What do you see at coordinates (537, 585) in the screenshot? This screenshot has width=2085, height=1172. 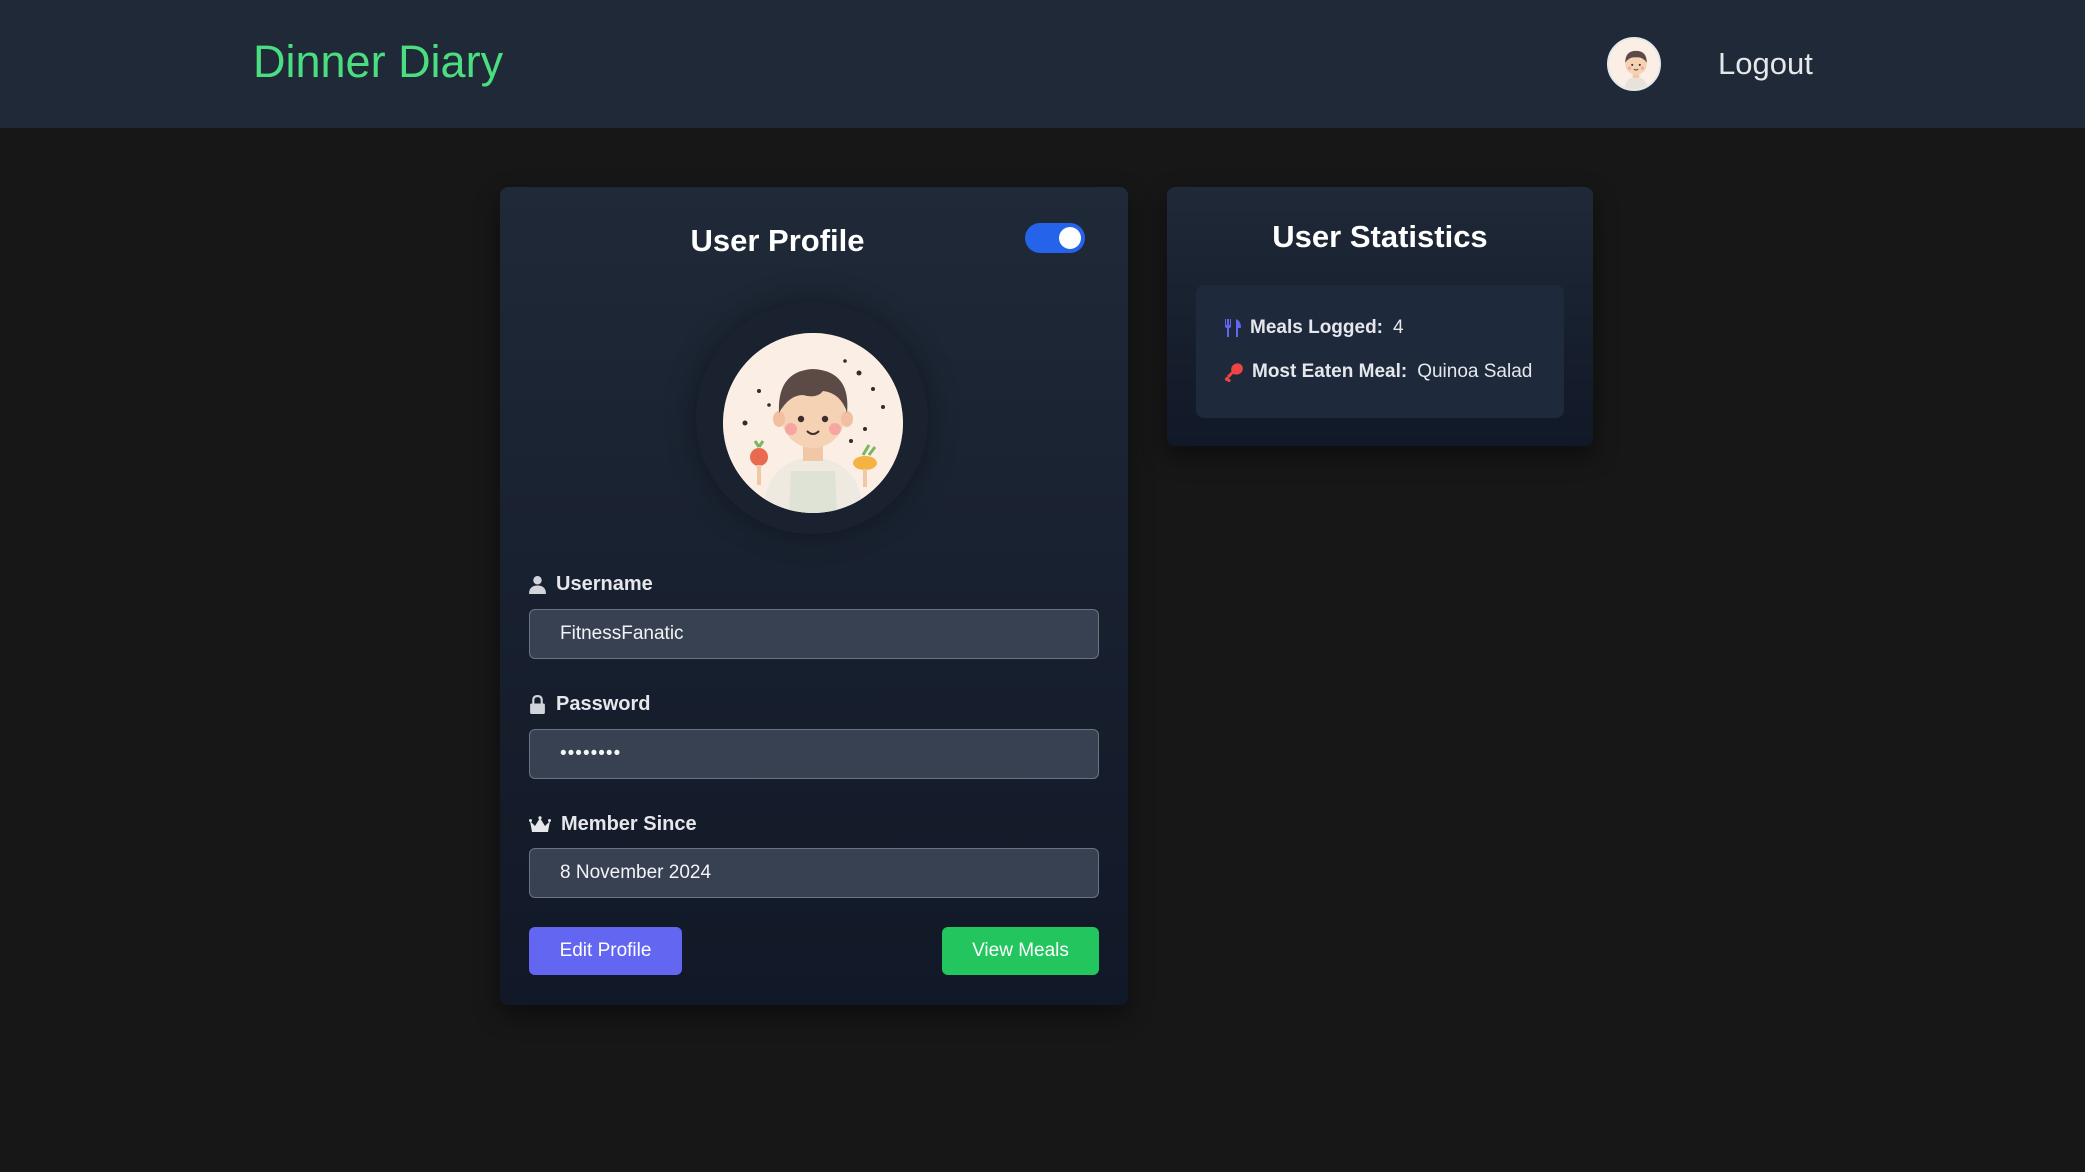 I see `user-icon` at bounding box center [537, 585].